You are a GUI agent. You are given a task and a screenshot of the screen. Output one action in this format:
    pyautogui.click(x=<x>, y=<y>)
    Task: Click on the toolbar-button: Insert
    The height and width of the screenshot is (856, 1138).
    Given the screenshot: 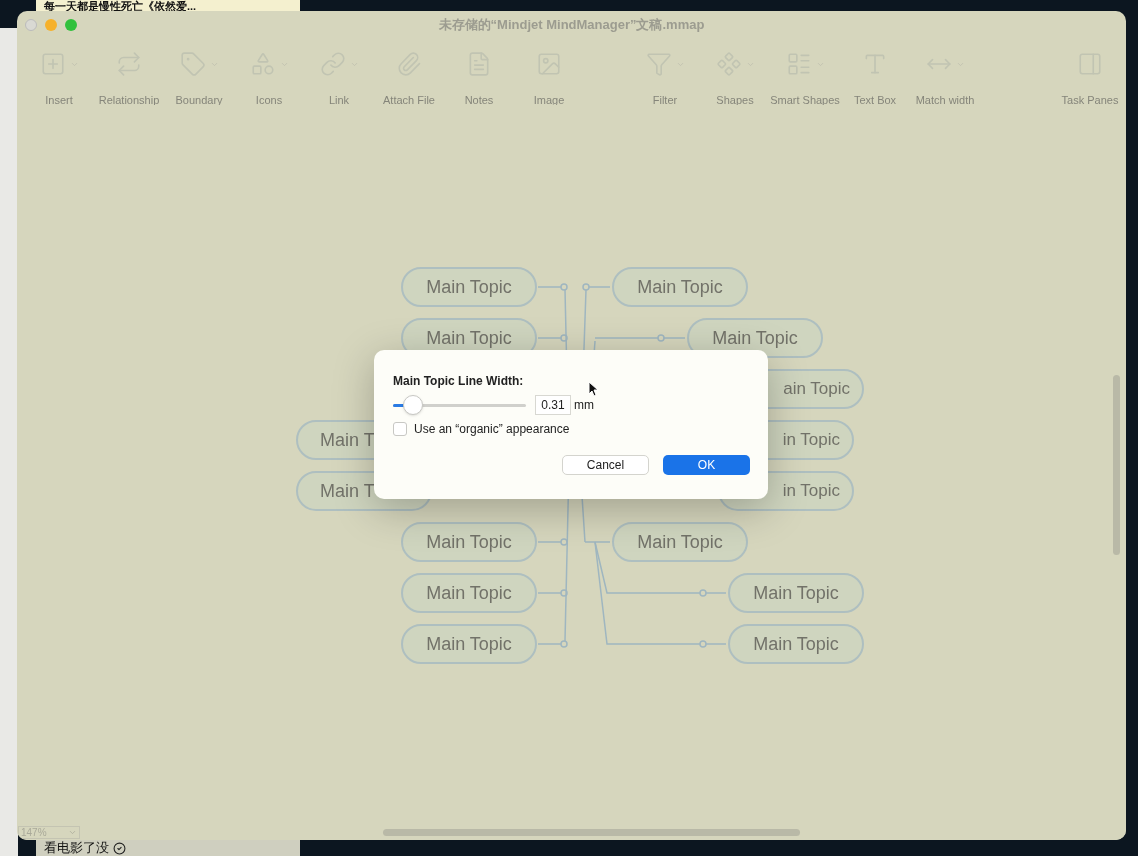 What is the action you would take?
    pyautogui.click(x=59, y=78)
    